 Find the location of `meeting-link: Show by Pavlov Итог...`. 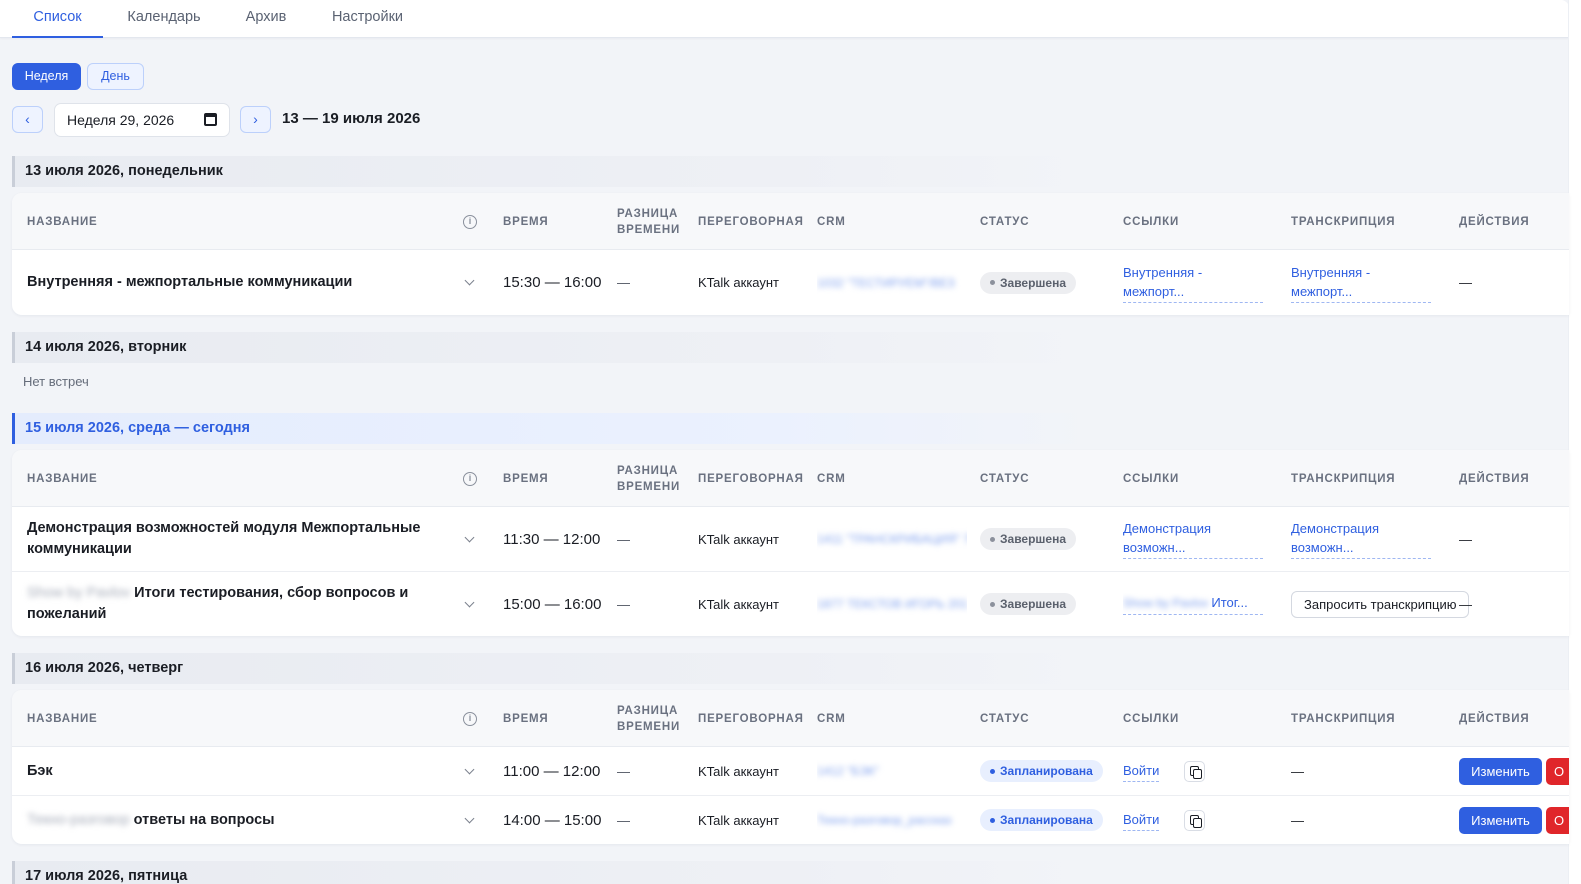

meeting-link: Show by Pavlov Итог... is located at coordinates (1193, 604).